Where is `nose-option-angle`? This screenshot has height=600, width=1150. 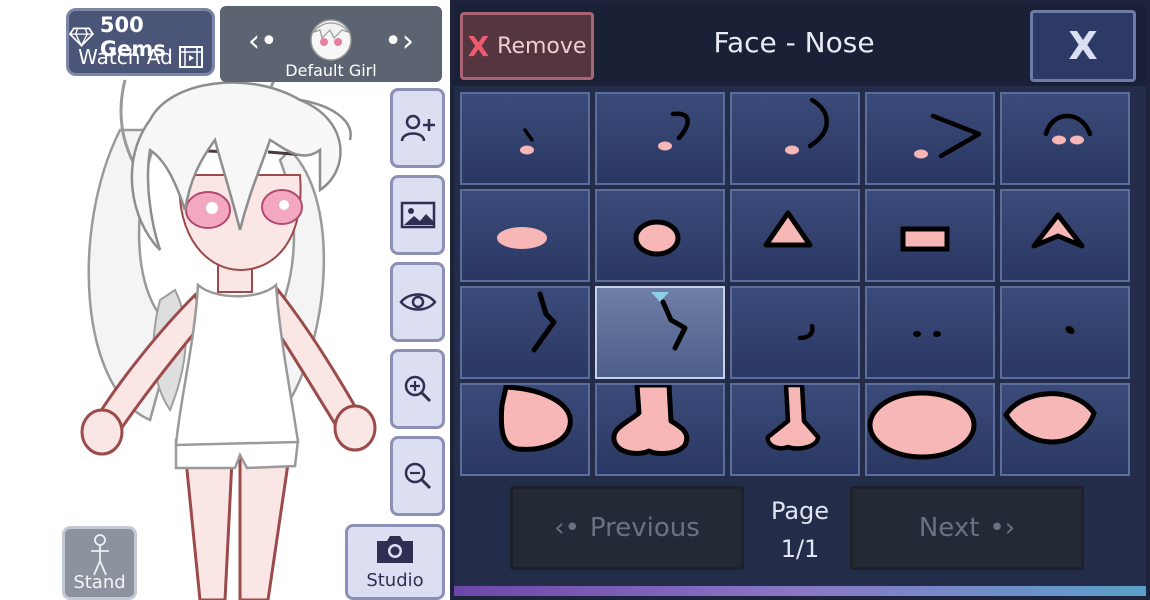 nose-option-angle is located at coordinates (930, 138).